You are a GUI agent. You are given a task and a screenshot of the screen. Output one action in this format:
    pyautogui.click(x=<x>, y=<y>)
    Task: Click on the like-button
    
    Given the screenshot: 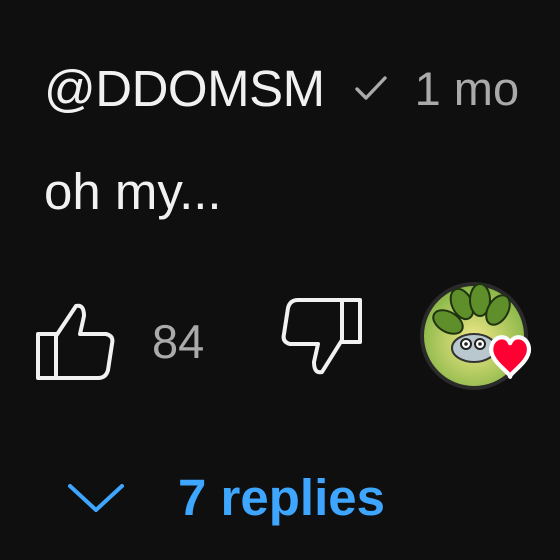 What is the action you would take?
    pyautogui.click(x=78, y=342)
    